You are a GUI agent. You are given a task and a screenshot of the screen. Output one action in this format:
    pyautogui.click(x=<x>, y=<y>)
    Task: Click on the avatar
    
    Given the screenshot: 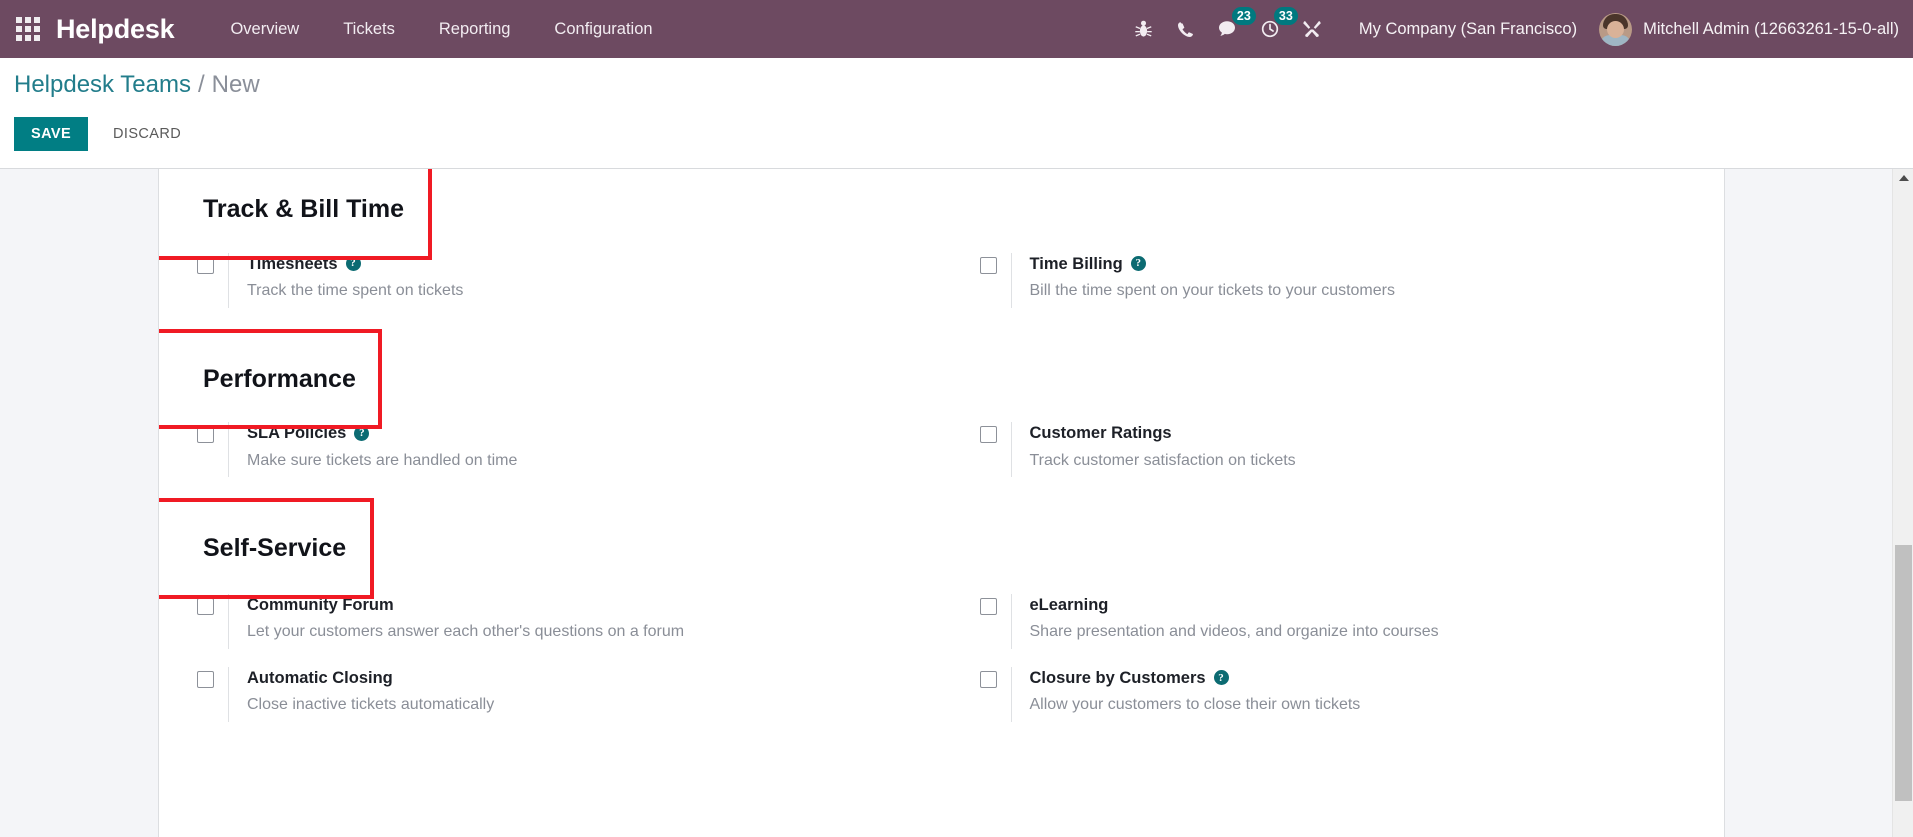 What is the action you would take?
    pyautogui.click(x=1616, y=29)
    